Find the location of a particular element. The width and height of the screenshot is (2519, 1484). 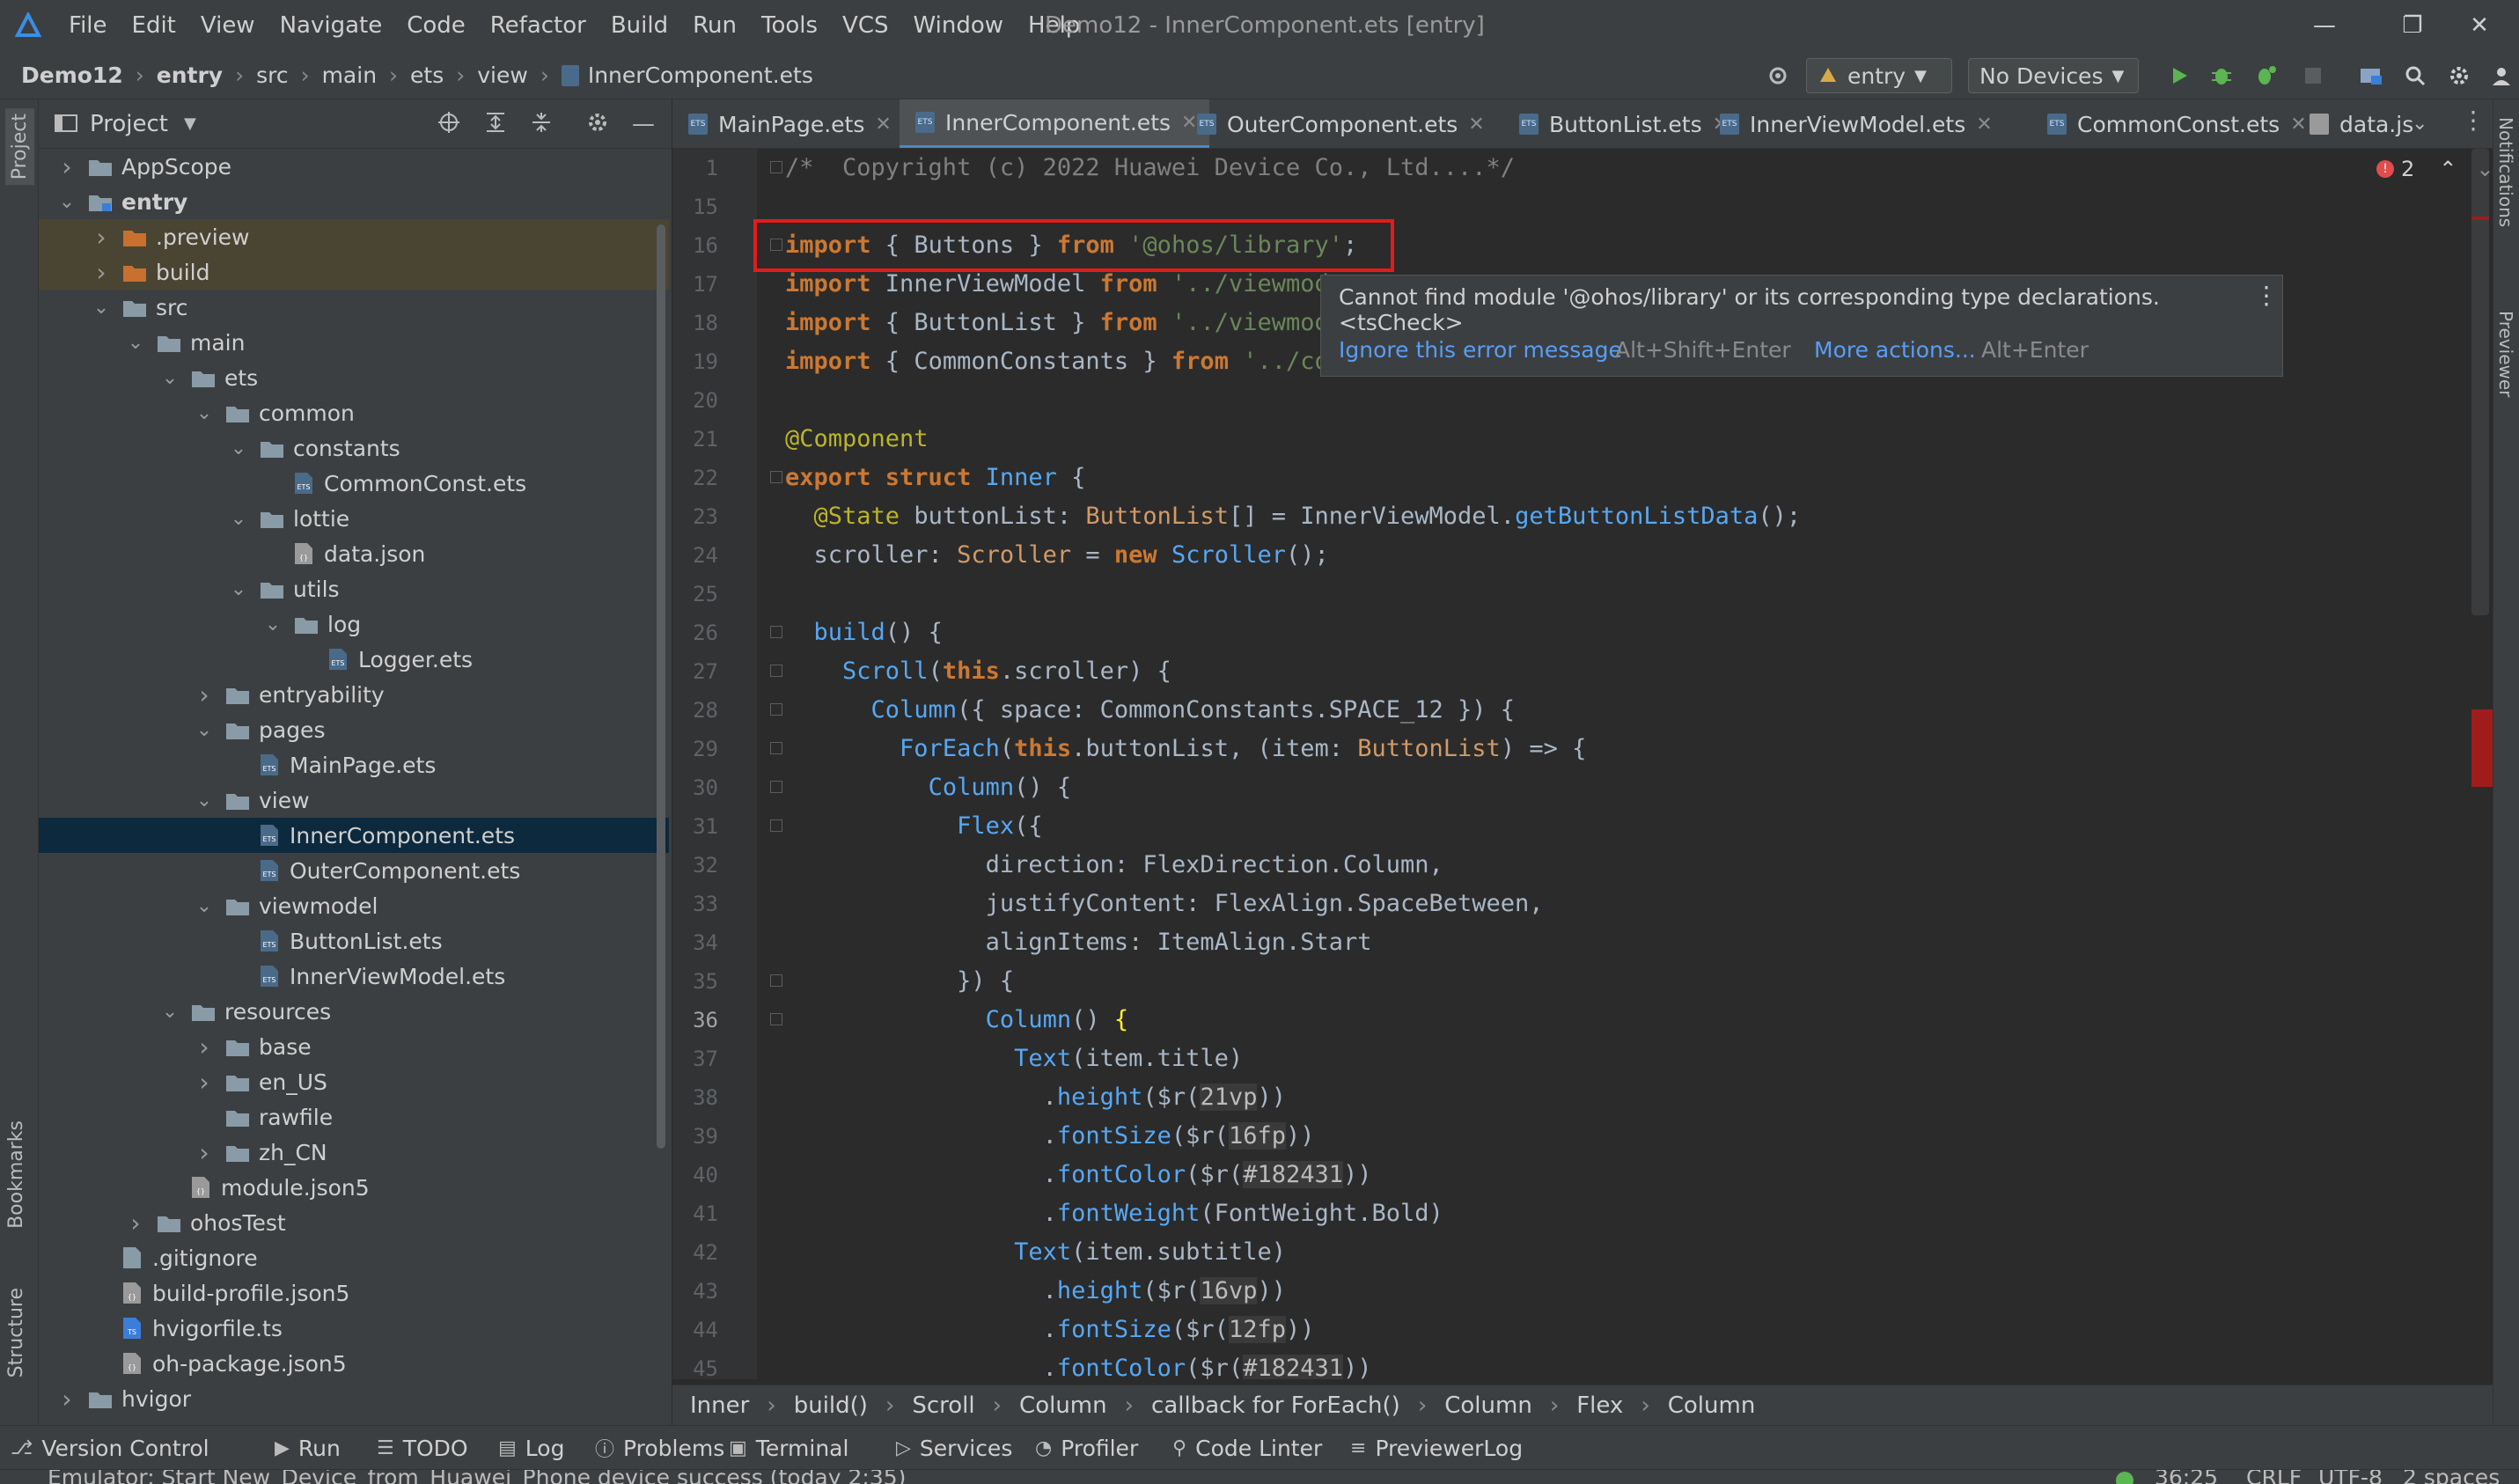

breadcrumb-item: InnerComponent.ets is located at coordinates (700, 75).